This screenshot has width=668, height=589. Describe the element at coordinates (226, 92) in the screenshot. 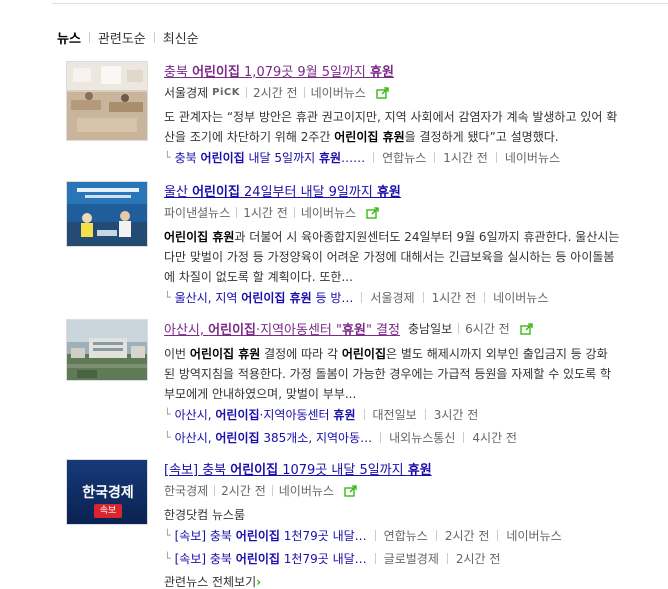

I see `pick-badge: PiCK` at that location.